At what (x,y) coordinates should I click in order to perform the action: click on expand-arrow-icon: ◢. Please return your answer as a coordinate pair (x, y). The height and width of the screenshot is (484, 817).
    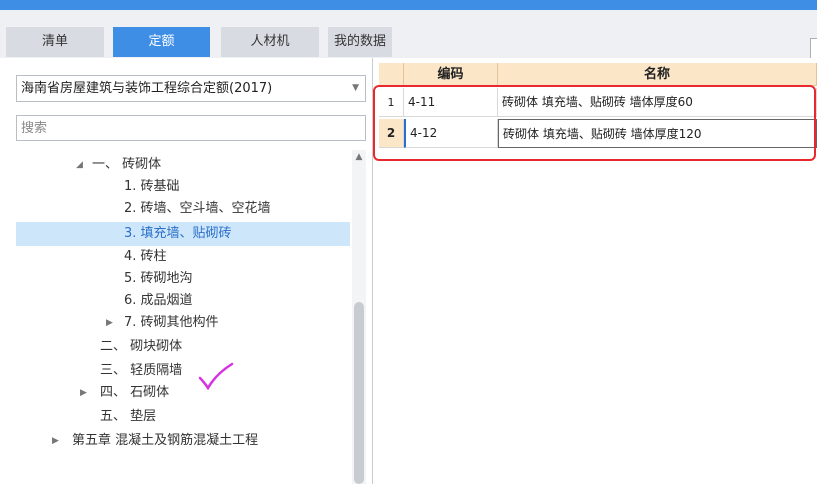
    Looking at the image, I should click on (79, 165).